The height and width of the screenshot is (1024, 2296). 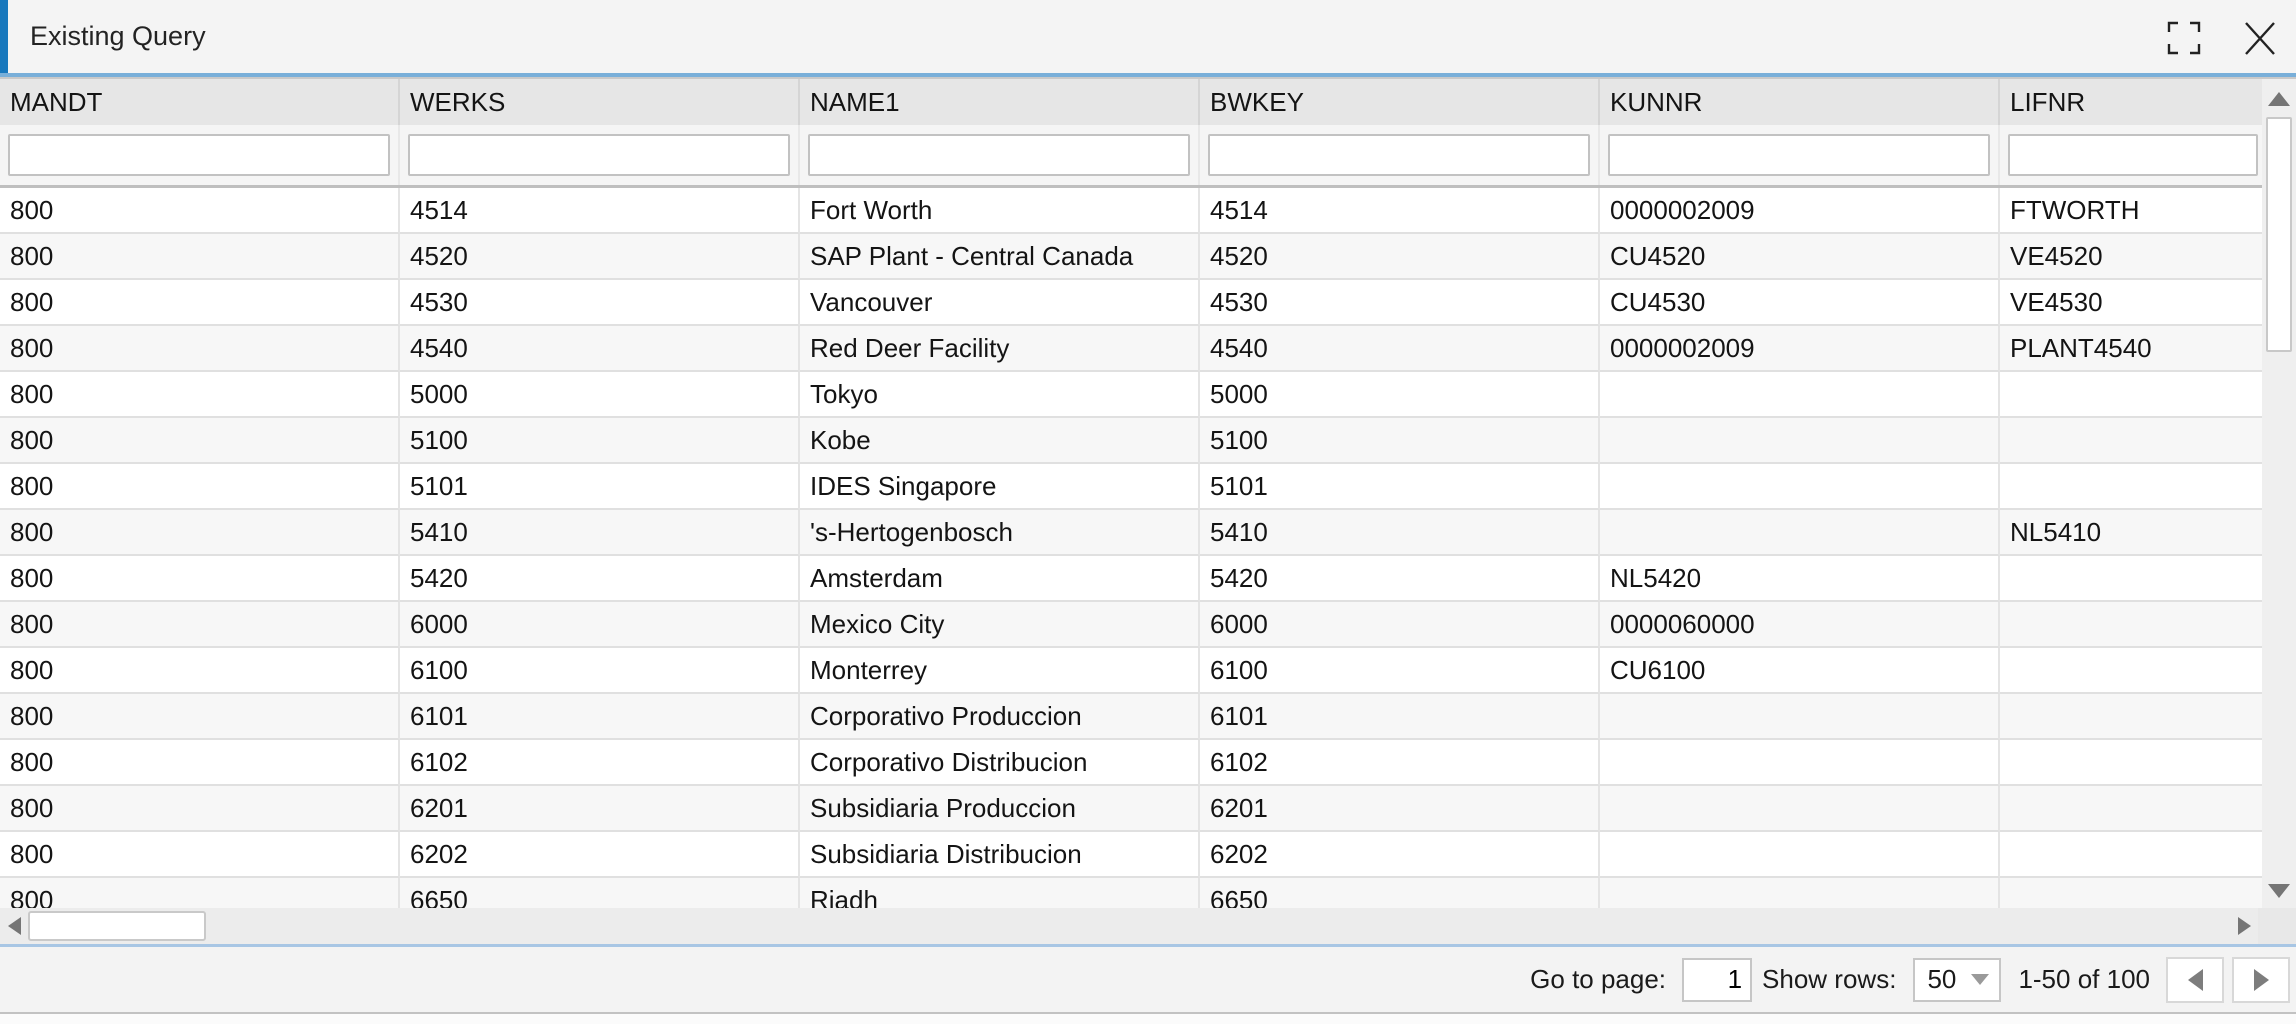 What do you see at coordinates (1000, 671) in the screenshot?
I see `table-cell: Monterrey` at bounding box center [1000, 671].